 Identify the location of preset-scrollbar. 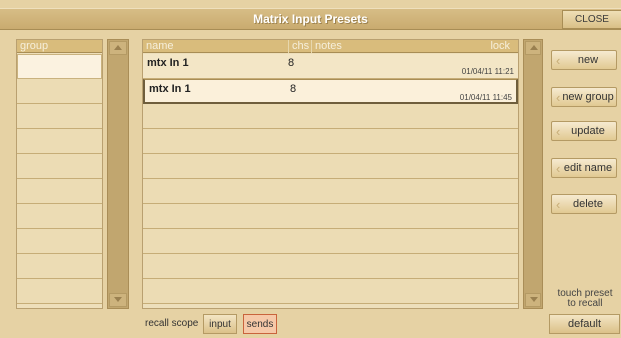
(533, 174).